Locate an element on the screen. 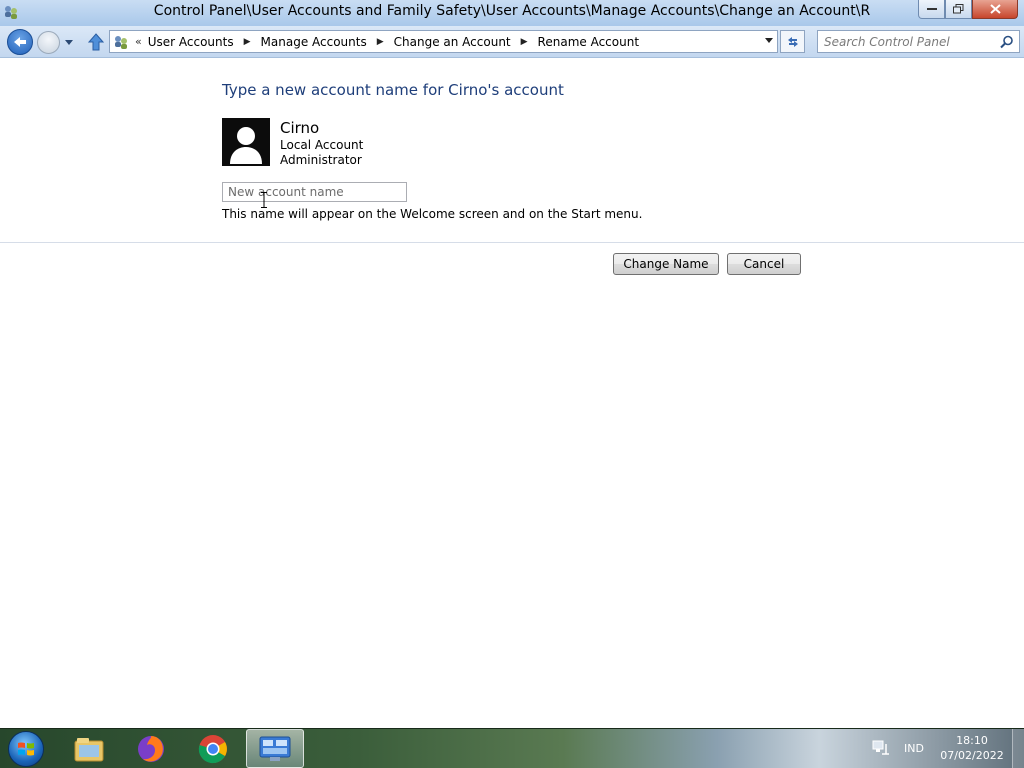  new-account-name-input is located at coordinates (314, 192).